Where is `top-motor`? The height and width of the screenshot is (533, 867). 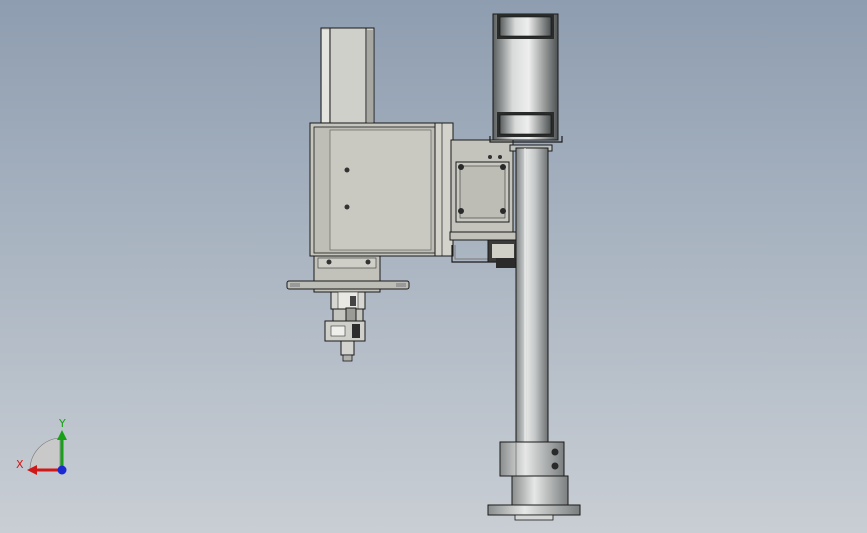 top-motor is located at coordinates (347, 76).